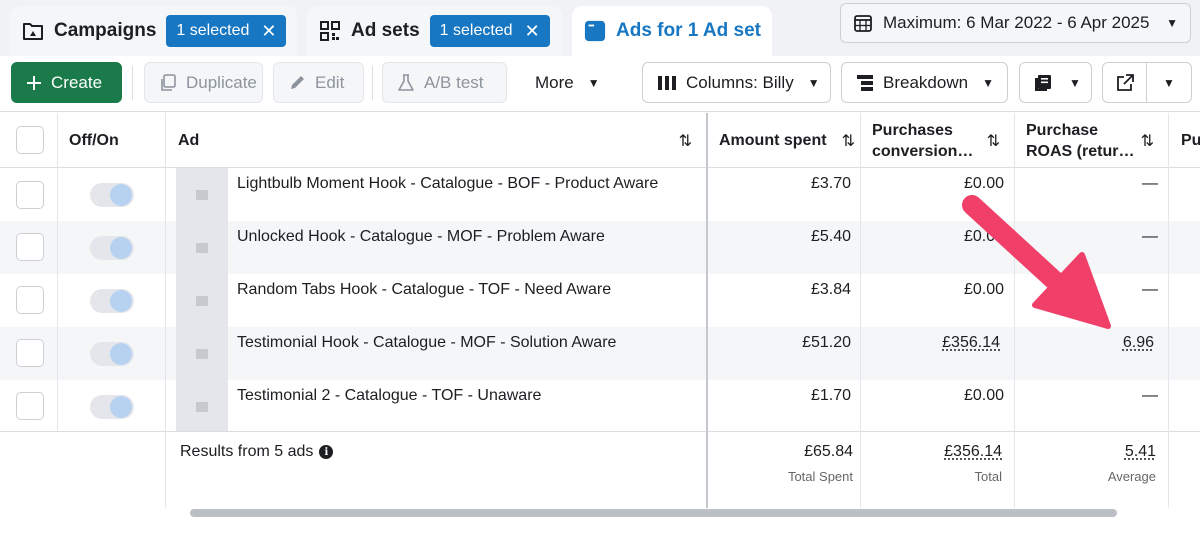 The width and height of the screenshot is (1200, 534). I want to click on duplicate-icon, so click(168, 82).